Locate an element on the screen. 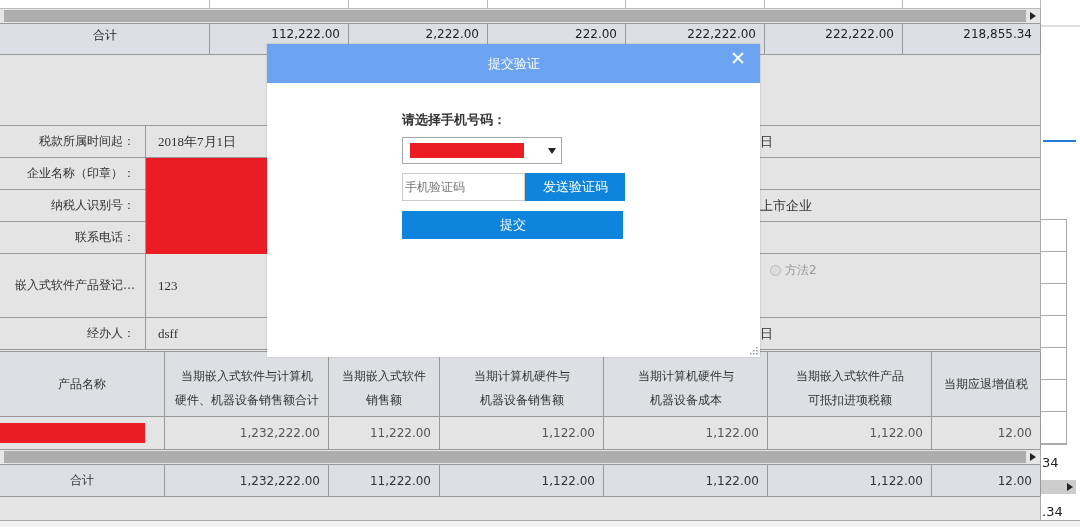  bottom-scrollbar is located at coordinates (540, 523).